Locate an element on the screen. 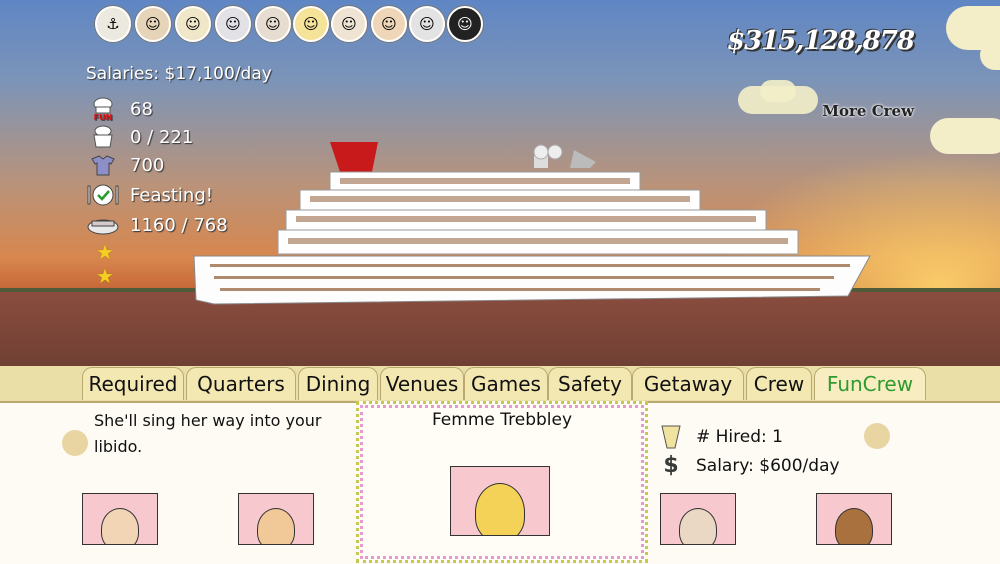 This screenshot has height=564, width=1000. ship-mast is located at coordinates (583, 159).